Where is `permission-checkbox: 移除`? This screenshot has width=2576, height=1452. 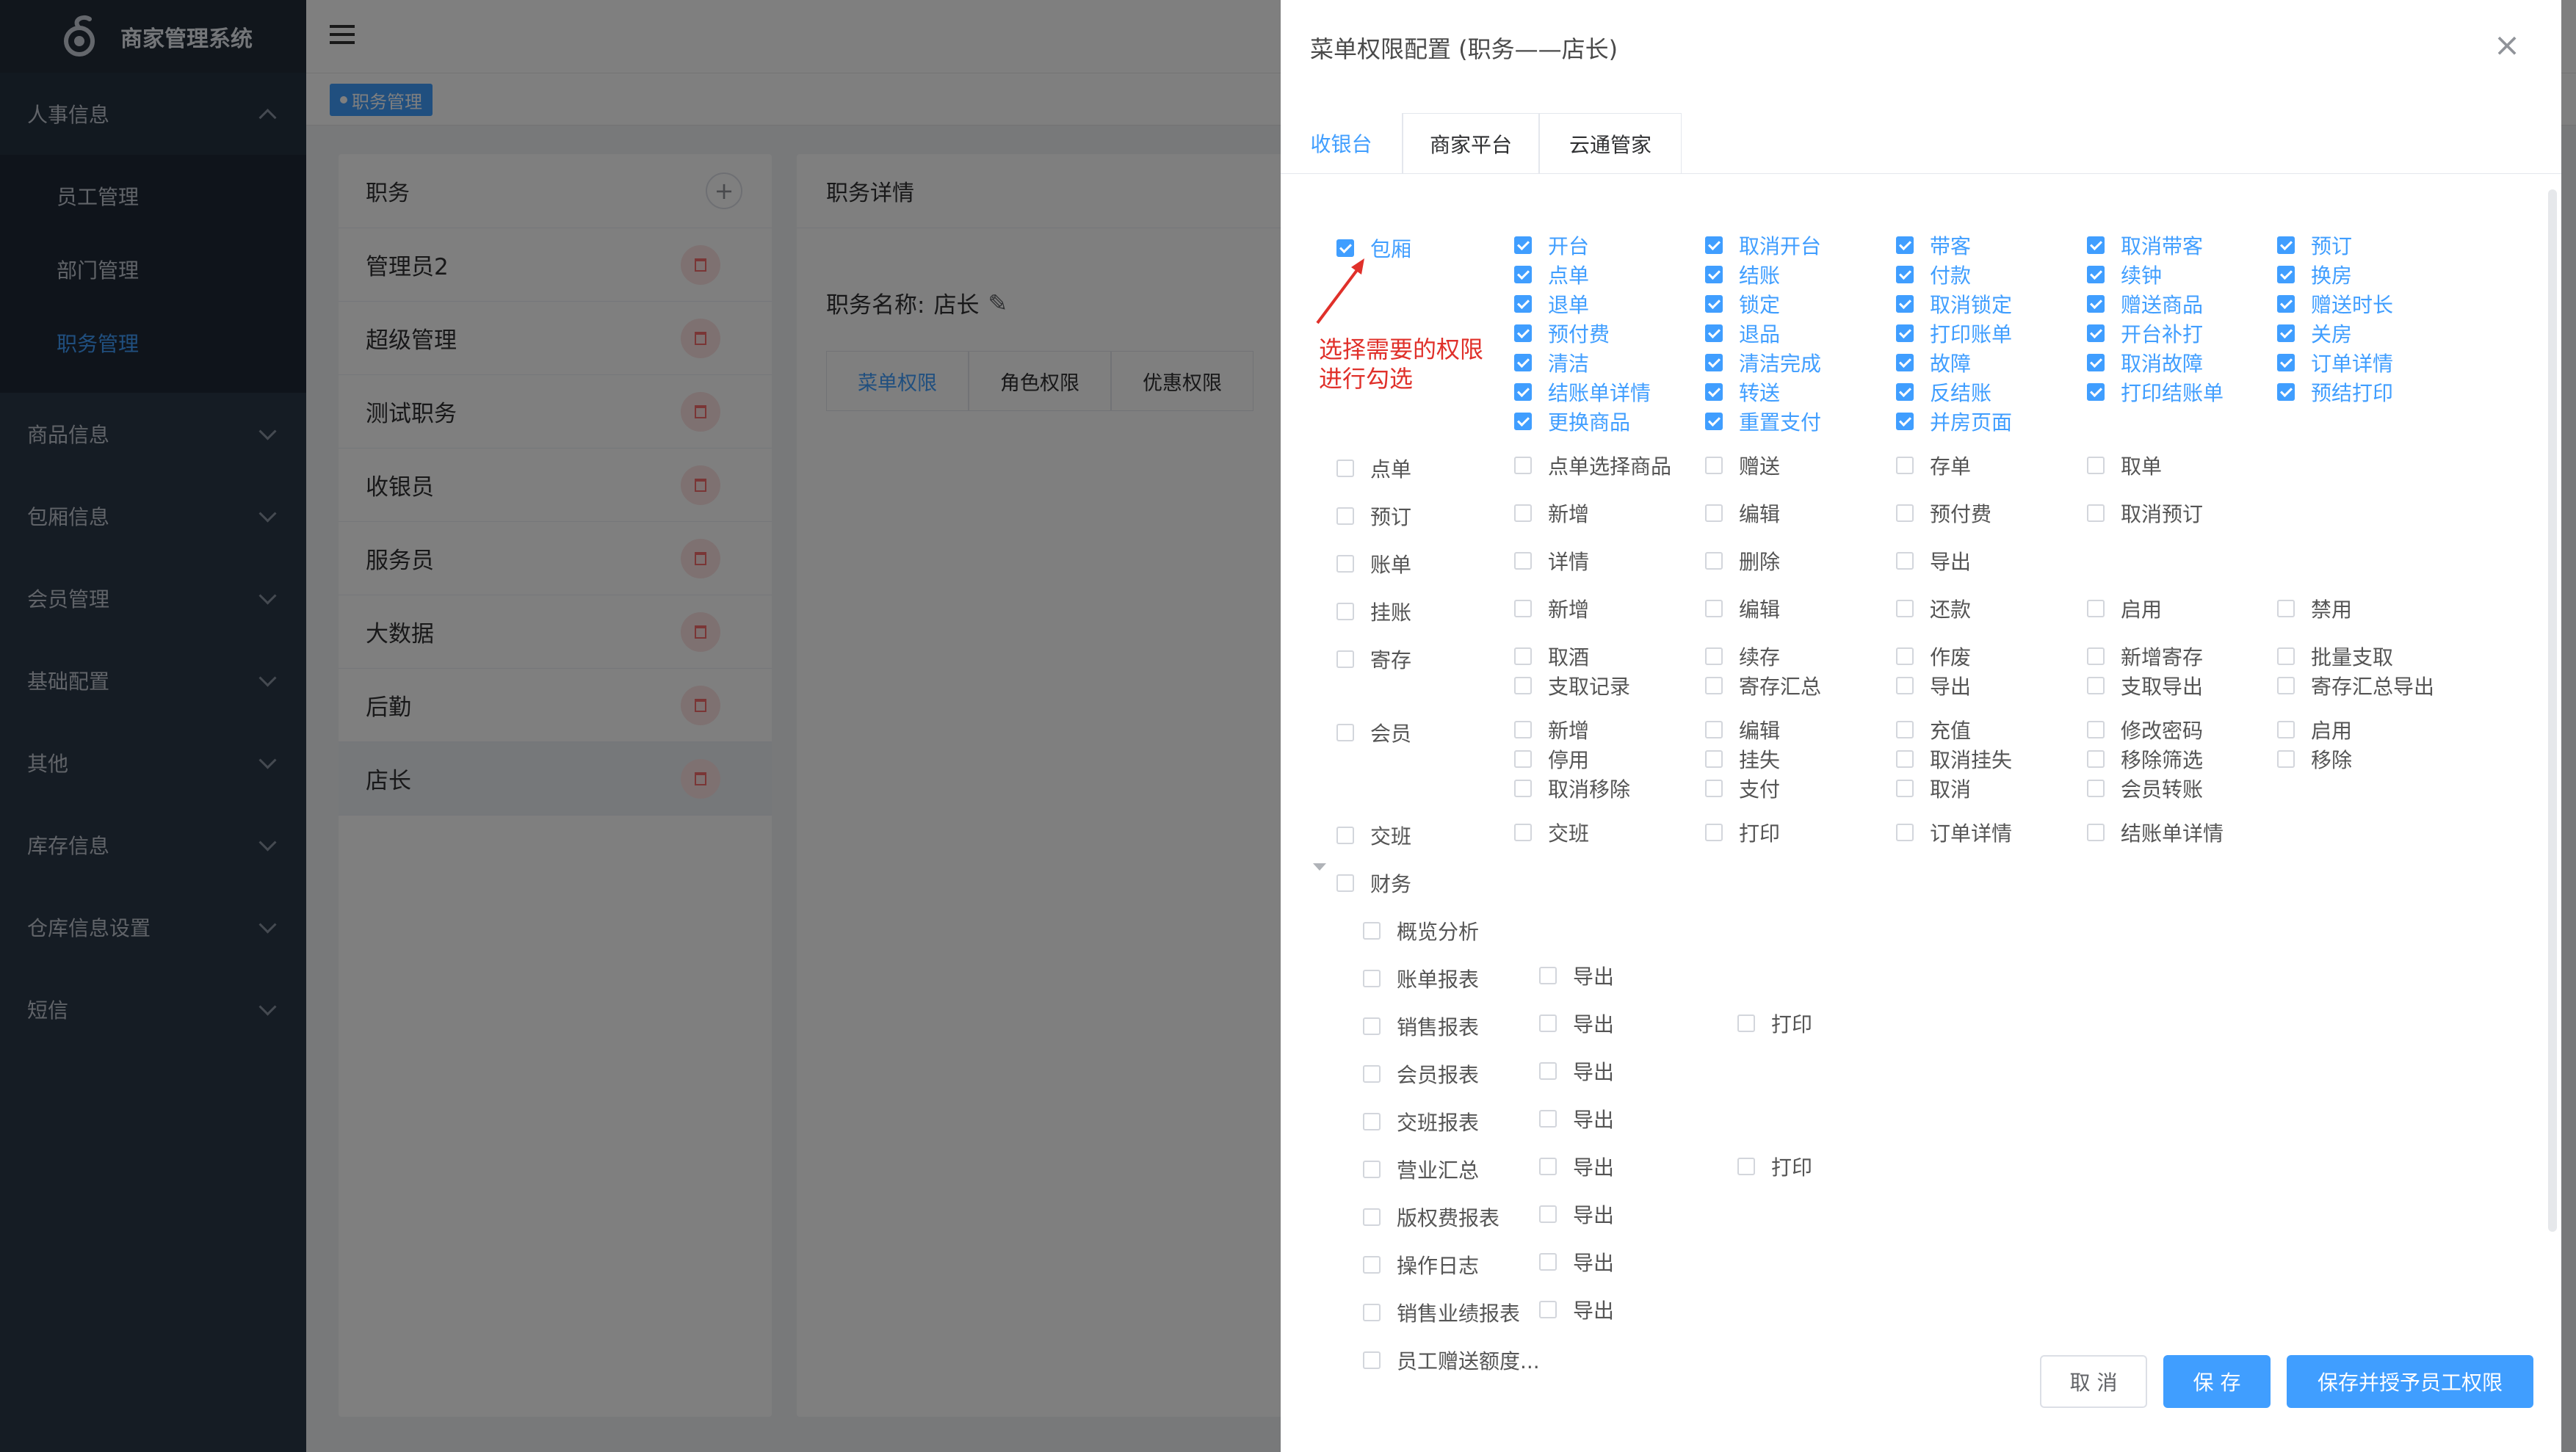
permission-checkbox: 移除 is located at coordinates (2314, 759).